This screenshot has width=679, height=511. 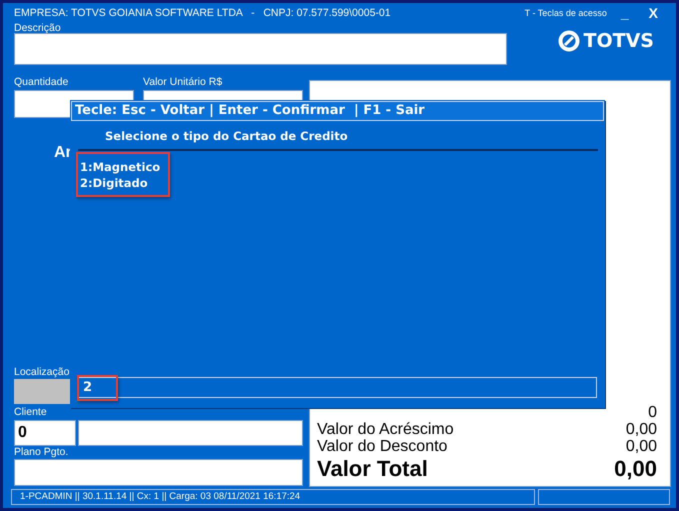 I want to click on total-value: 0, so click(x=652, y=412).